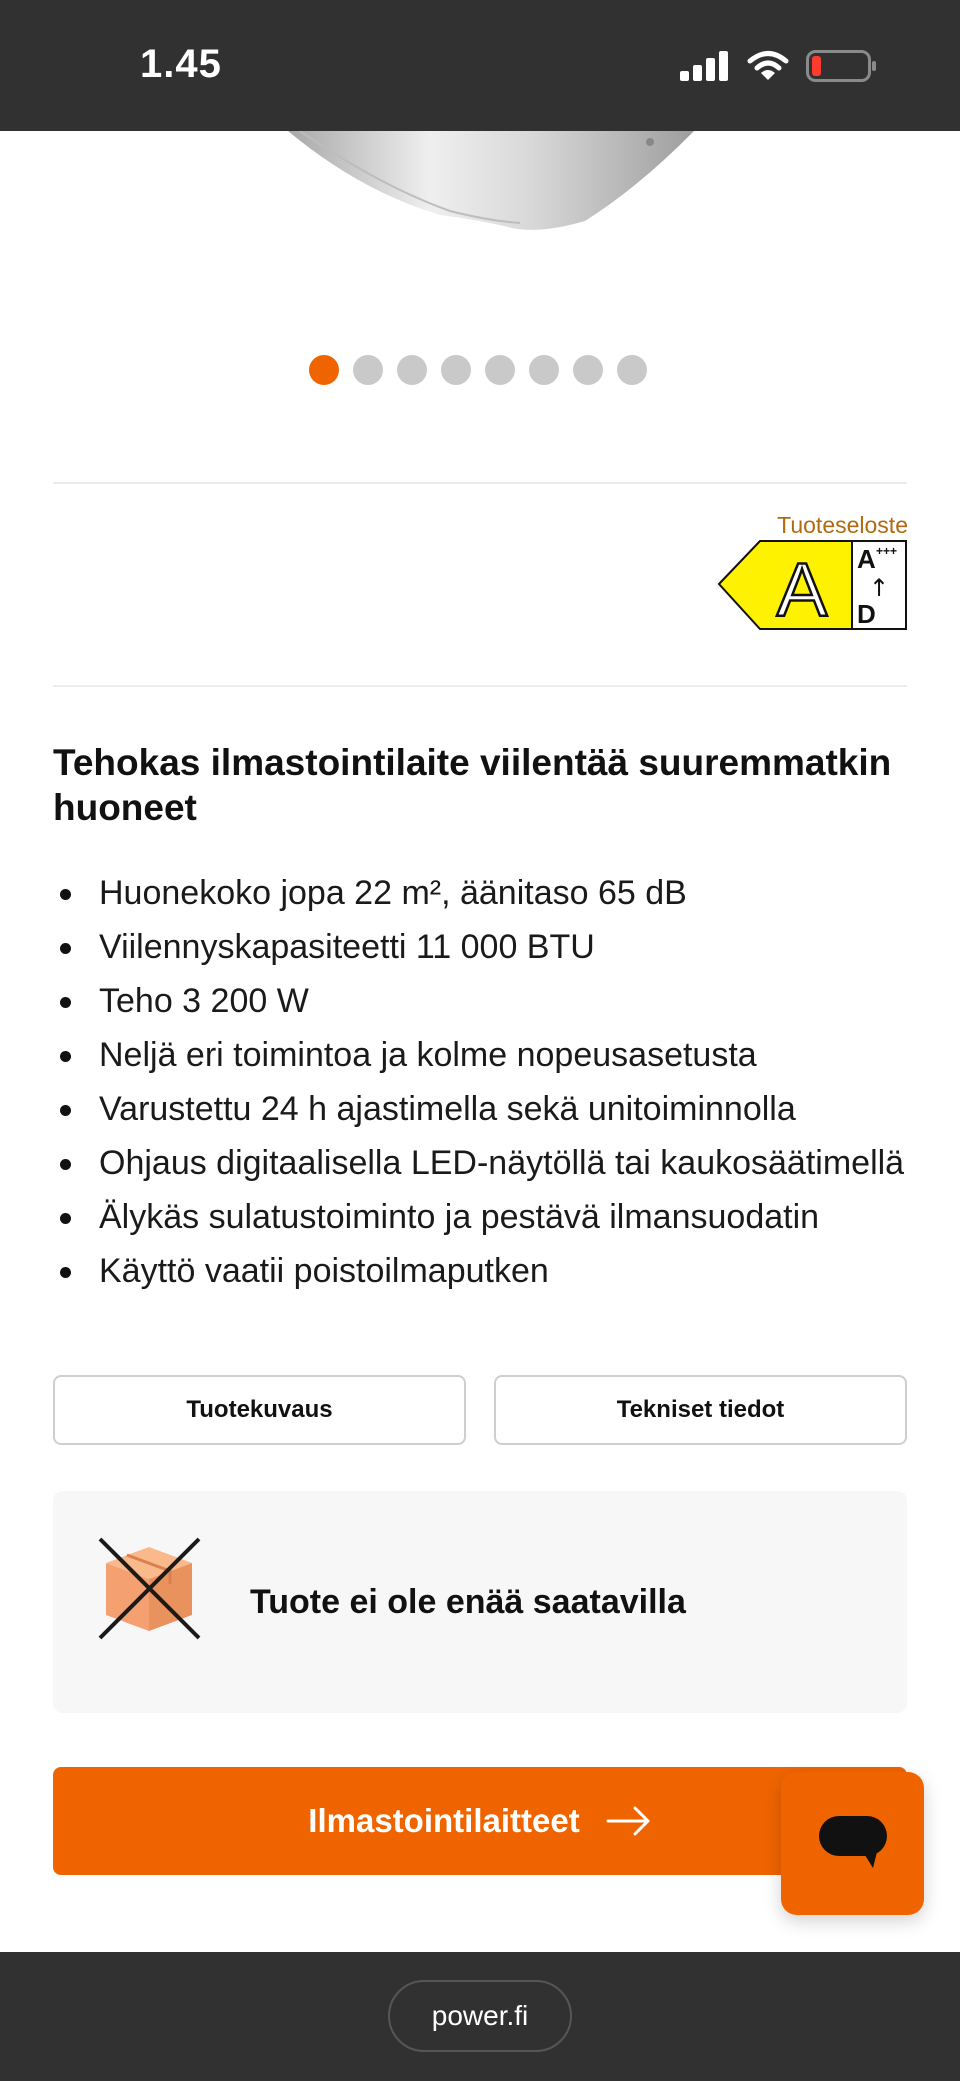  Describe the element at coordinates (802, 590) in the screenshot. I see `energy-grade: A` at that location.